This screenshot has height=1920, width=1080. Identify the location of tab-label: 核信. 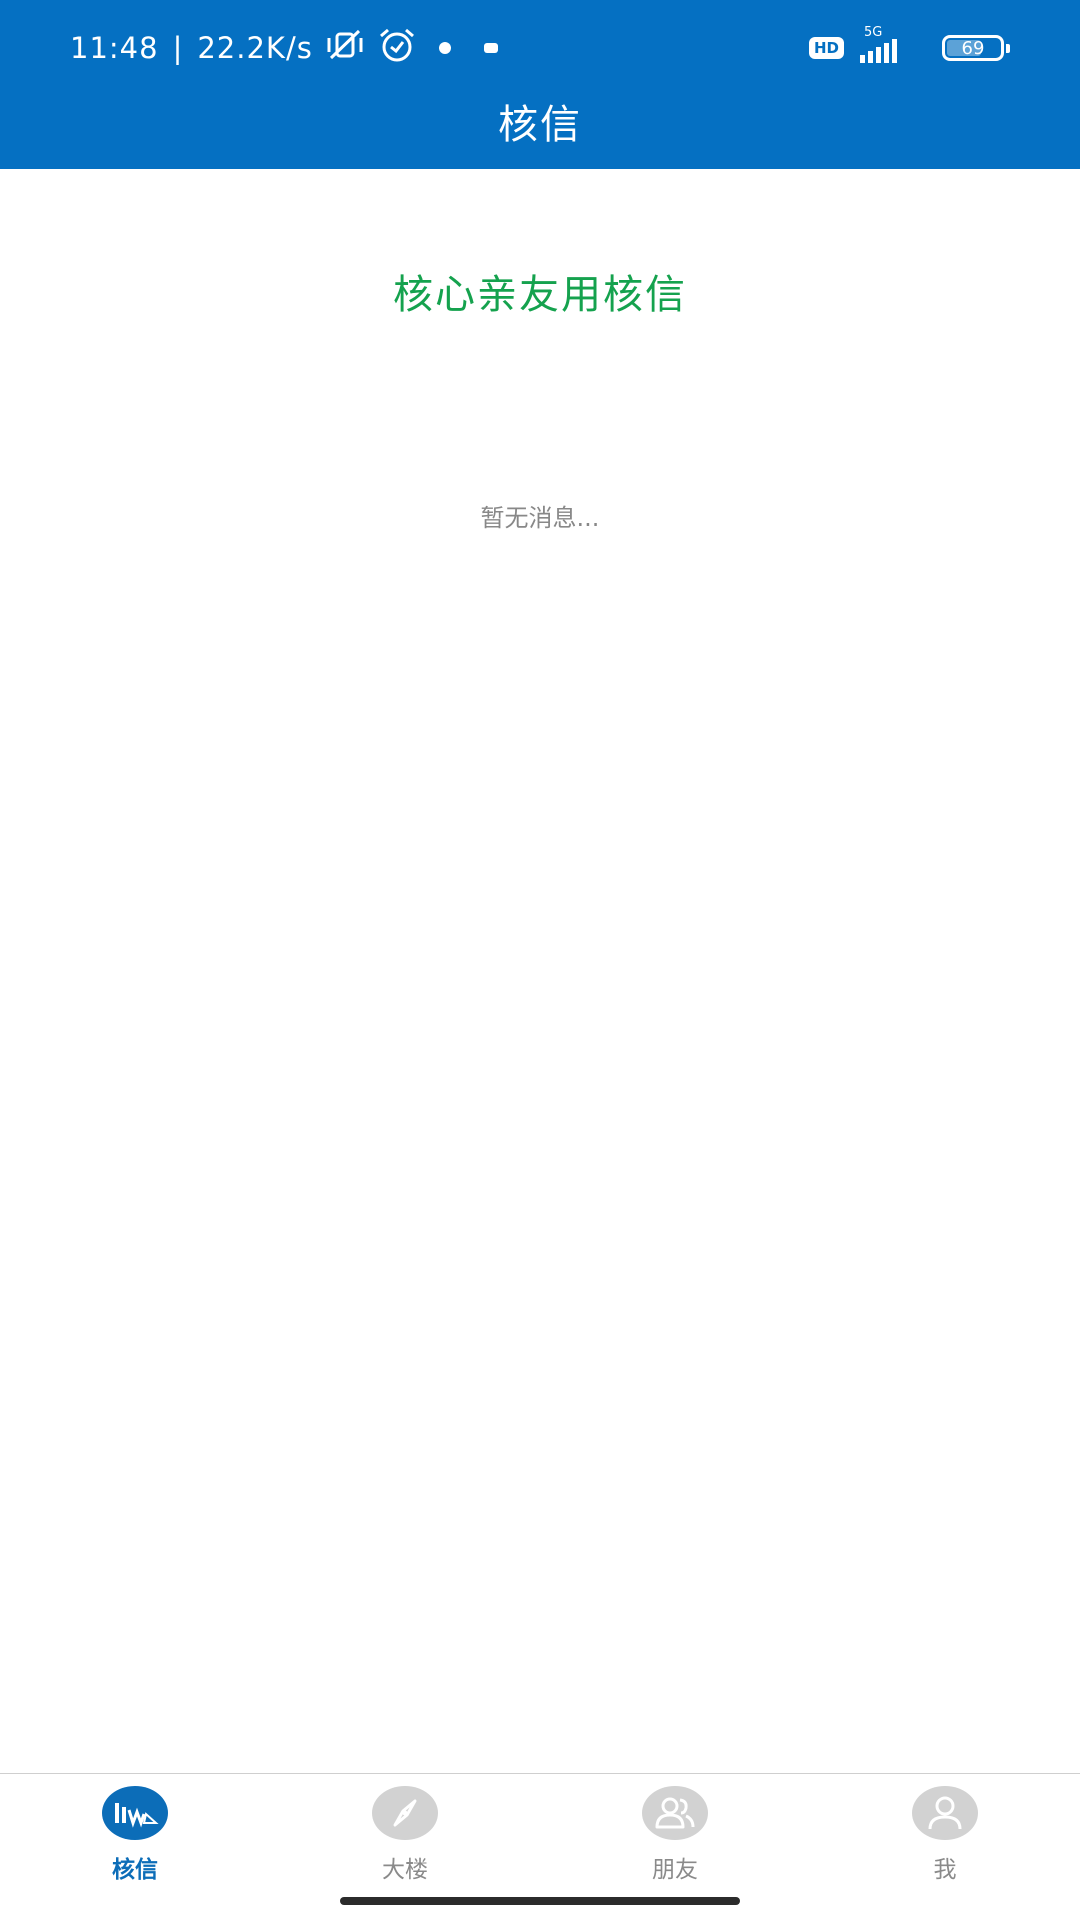
(135, 1870).